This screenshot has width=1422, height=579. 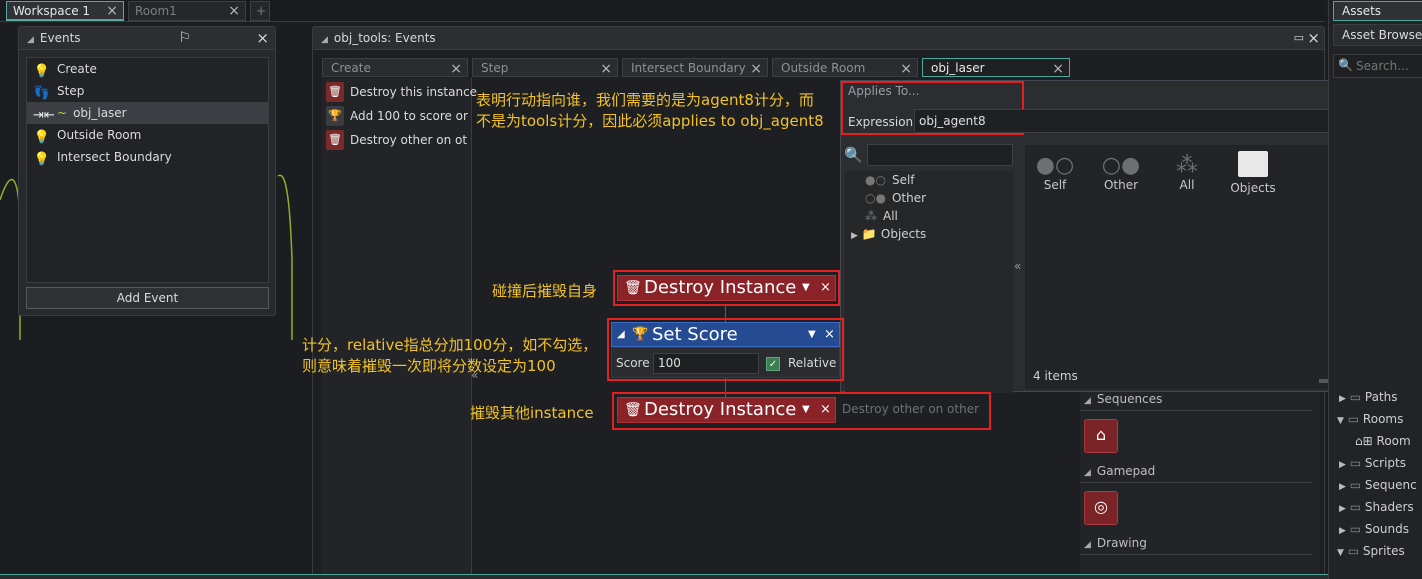 I want to click on sequence-action-icon: ⌂, so click(x=1101, y=436).